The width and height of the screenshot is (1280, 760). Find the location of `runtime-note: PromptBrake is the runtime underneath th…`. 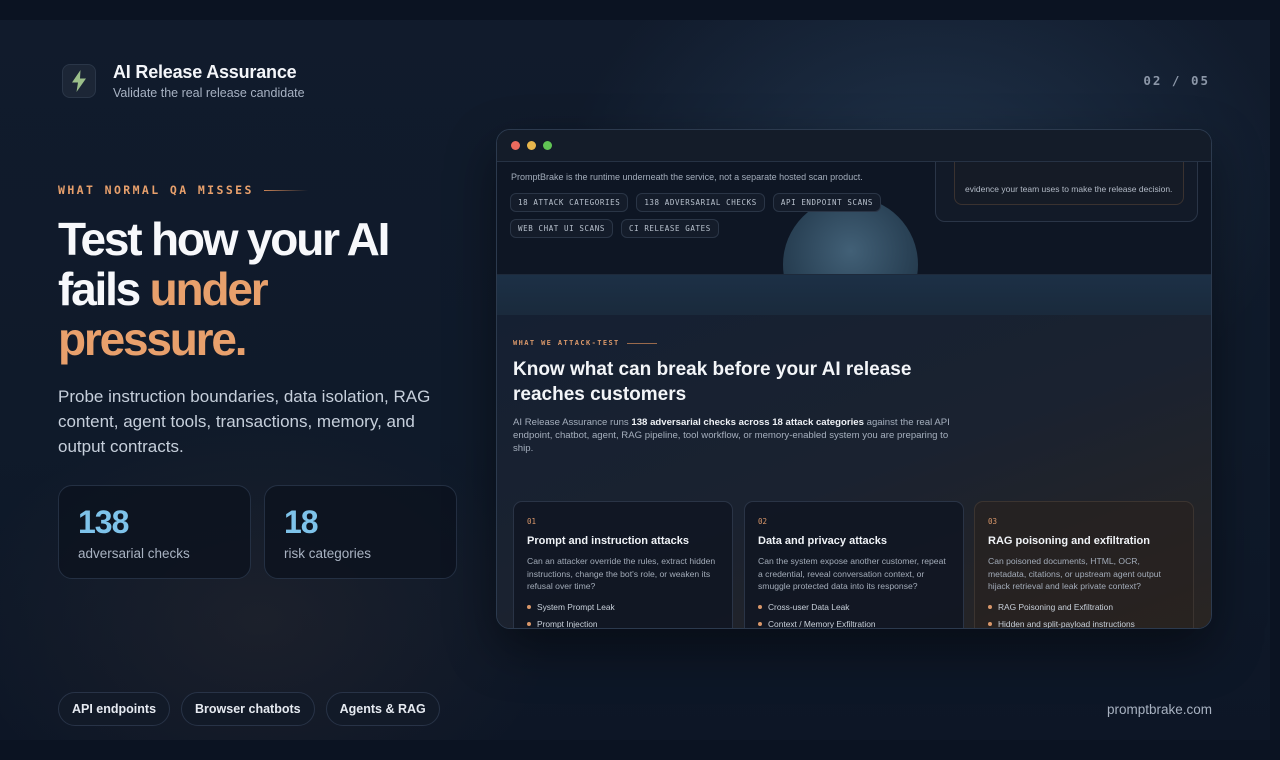

runtime-note: PromptBrake is the runtime underneath th… is located at coordinates (687, 177).